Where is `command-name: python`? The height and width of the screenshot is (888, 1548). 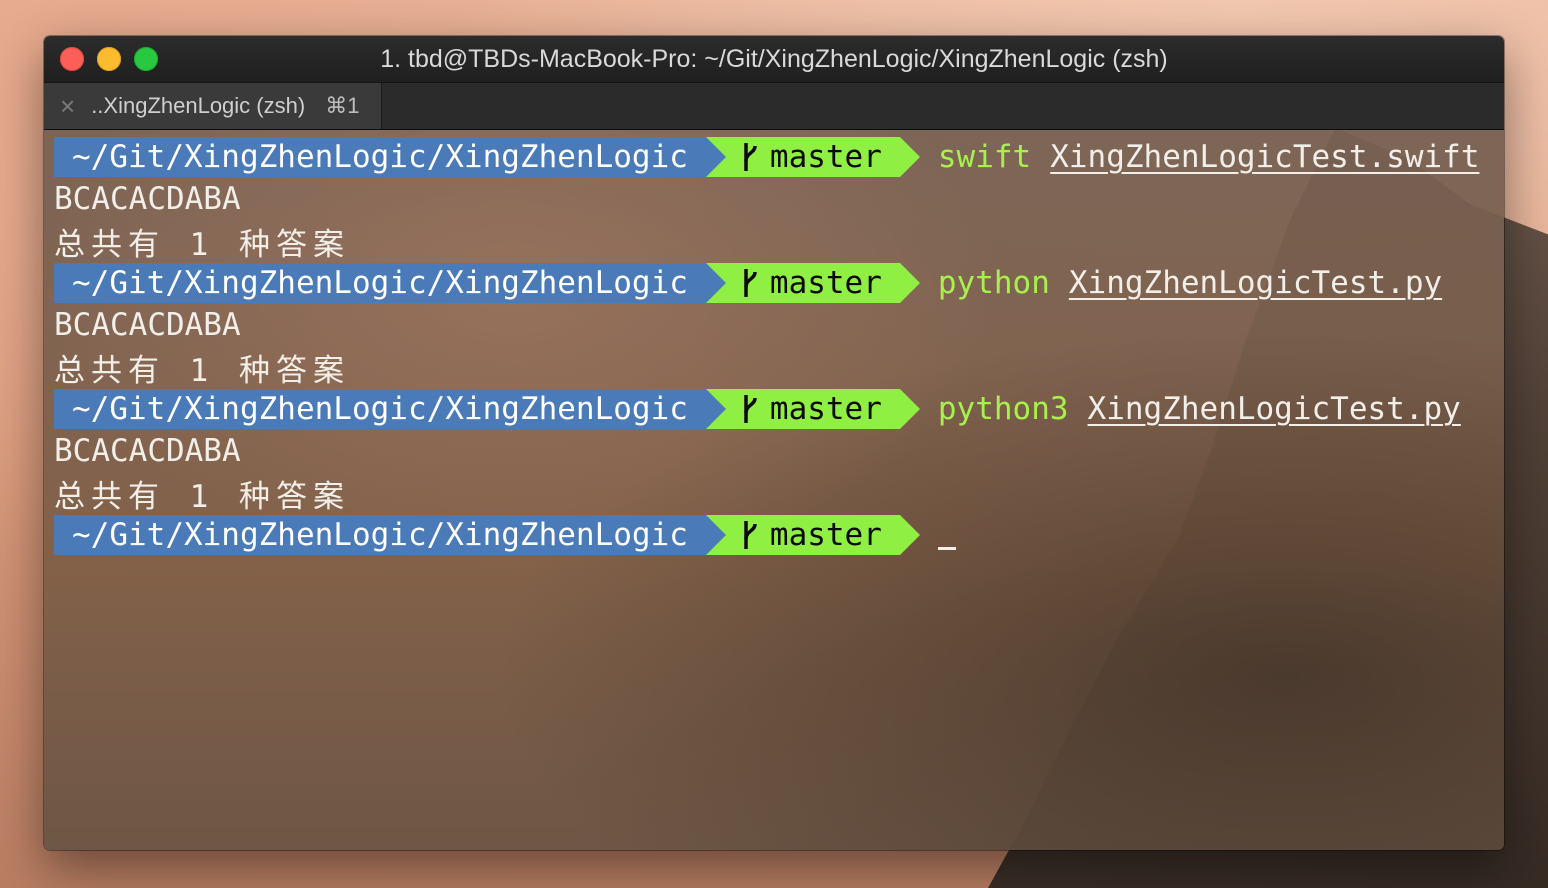 command-name: python is located at coordinates (993, 283).